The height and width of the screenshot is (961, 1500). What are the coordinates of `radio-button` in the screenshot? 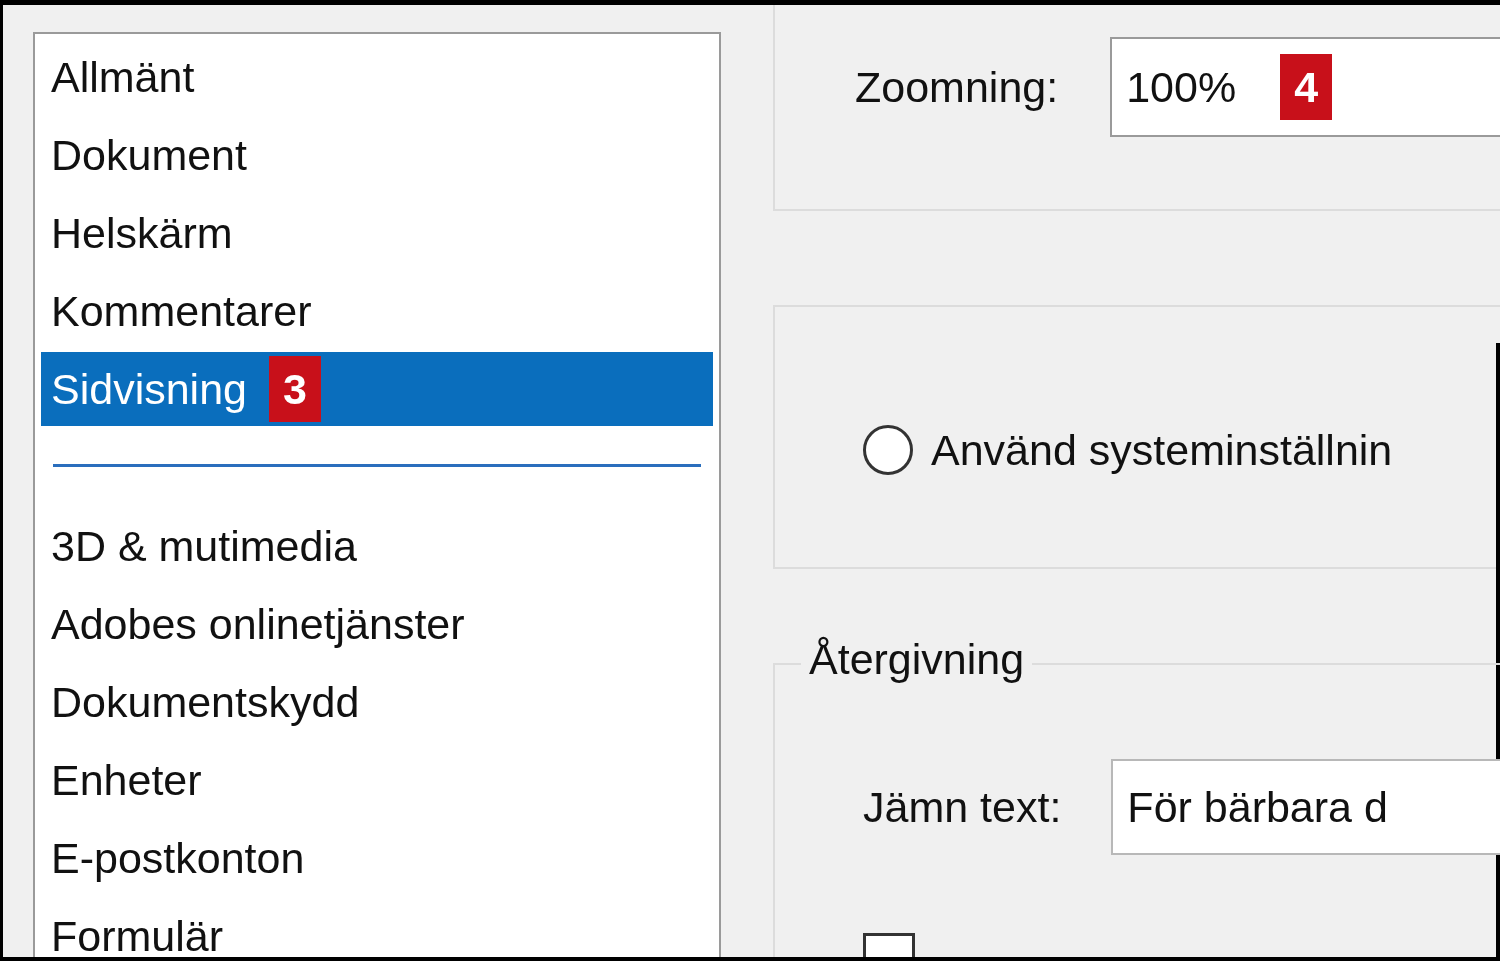 It's located at (888, 450).